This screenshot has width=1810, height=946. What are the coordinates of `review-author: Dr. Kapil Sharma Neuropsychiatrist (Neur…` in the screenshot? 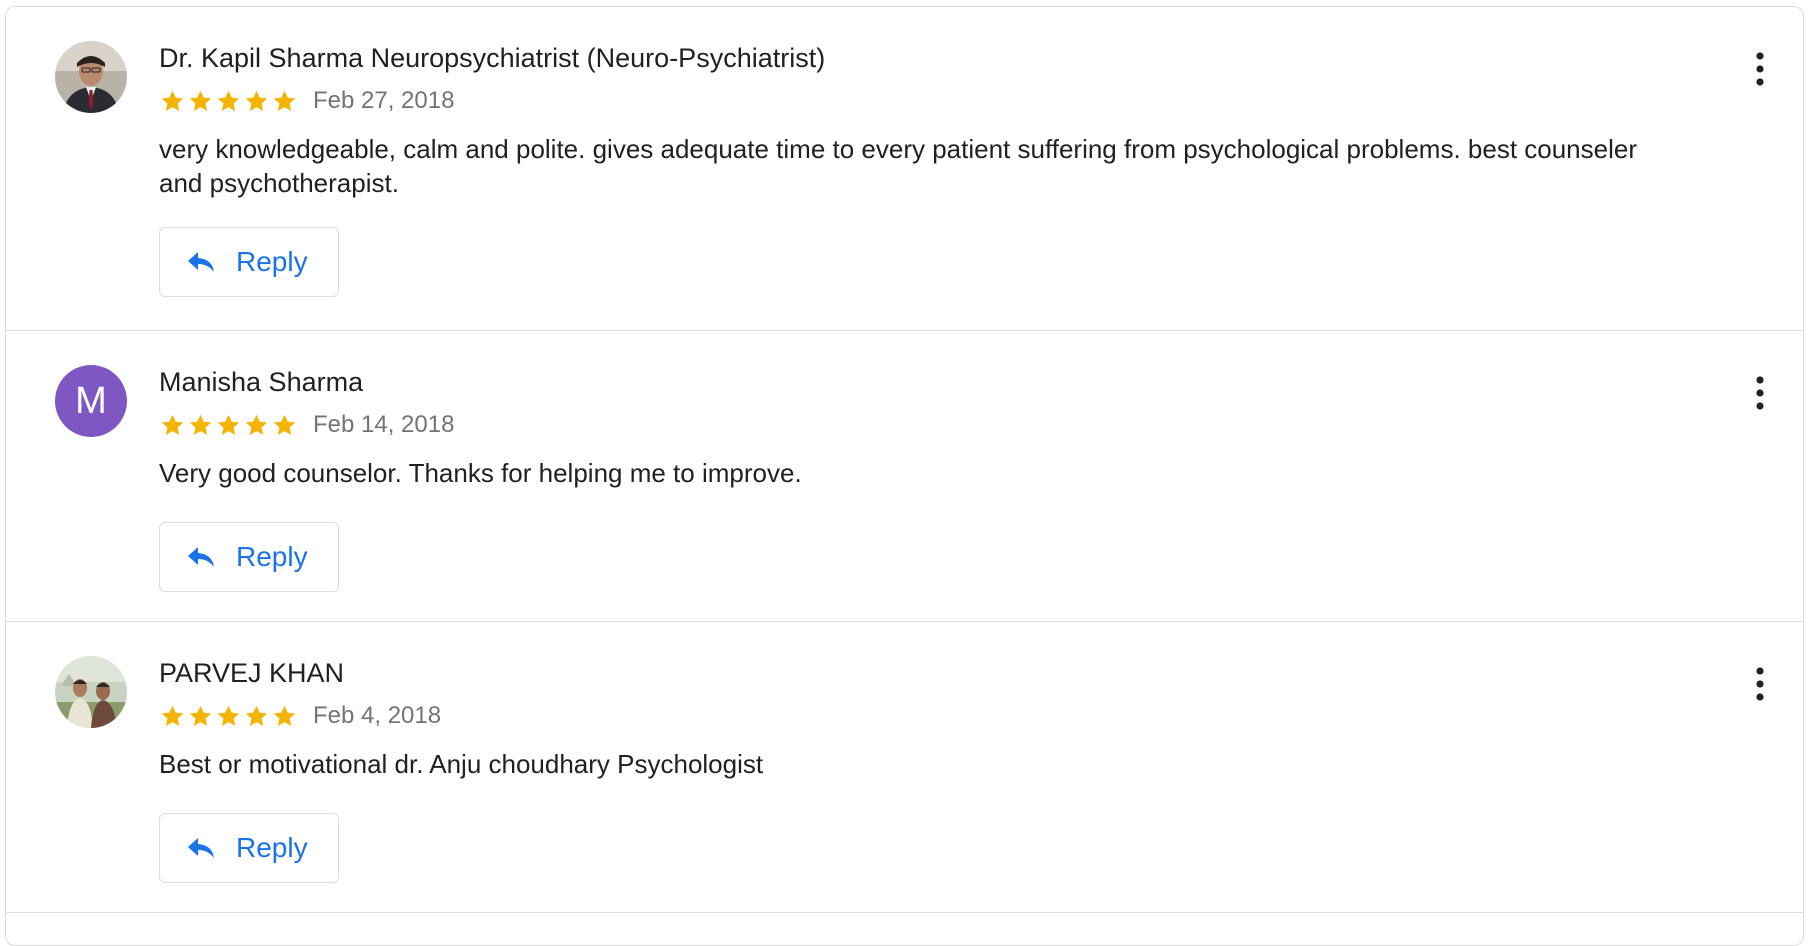 It's located at (492, 58).